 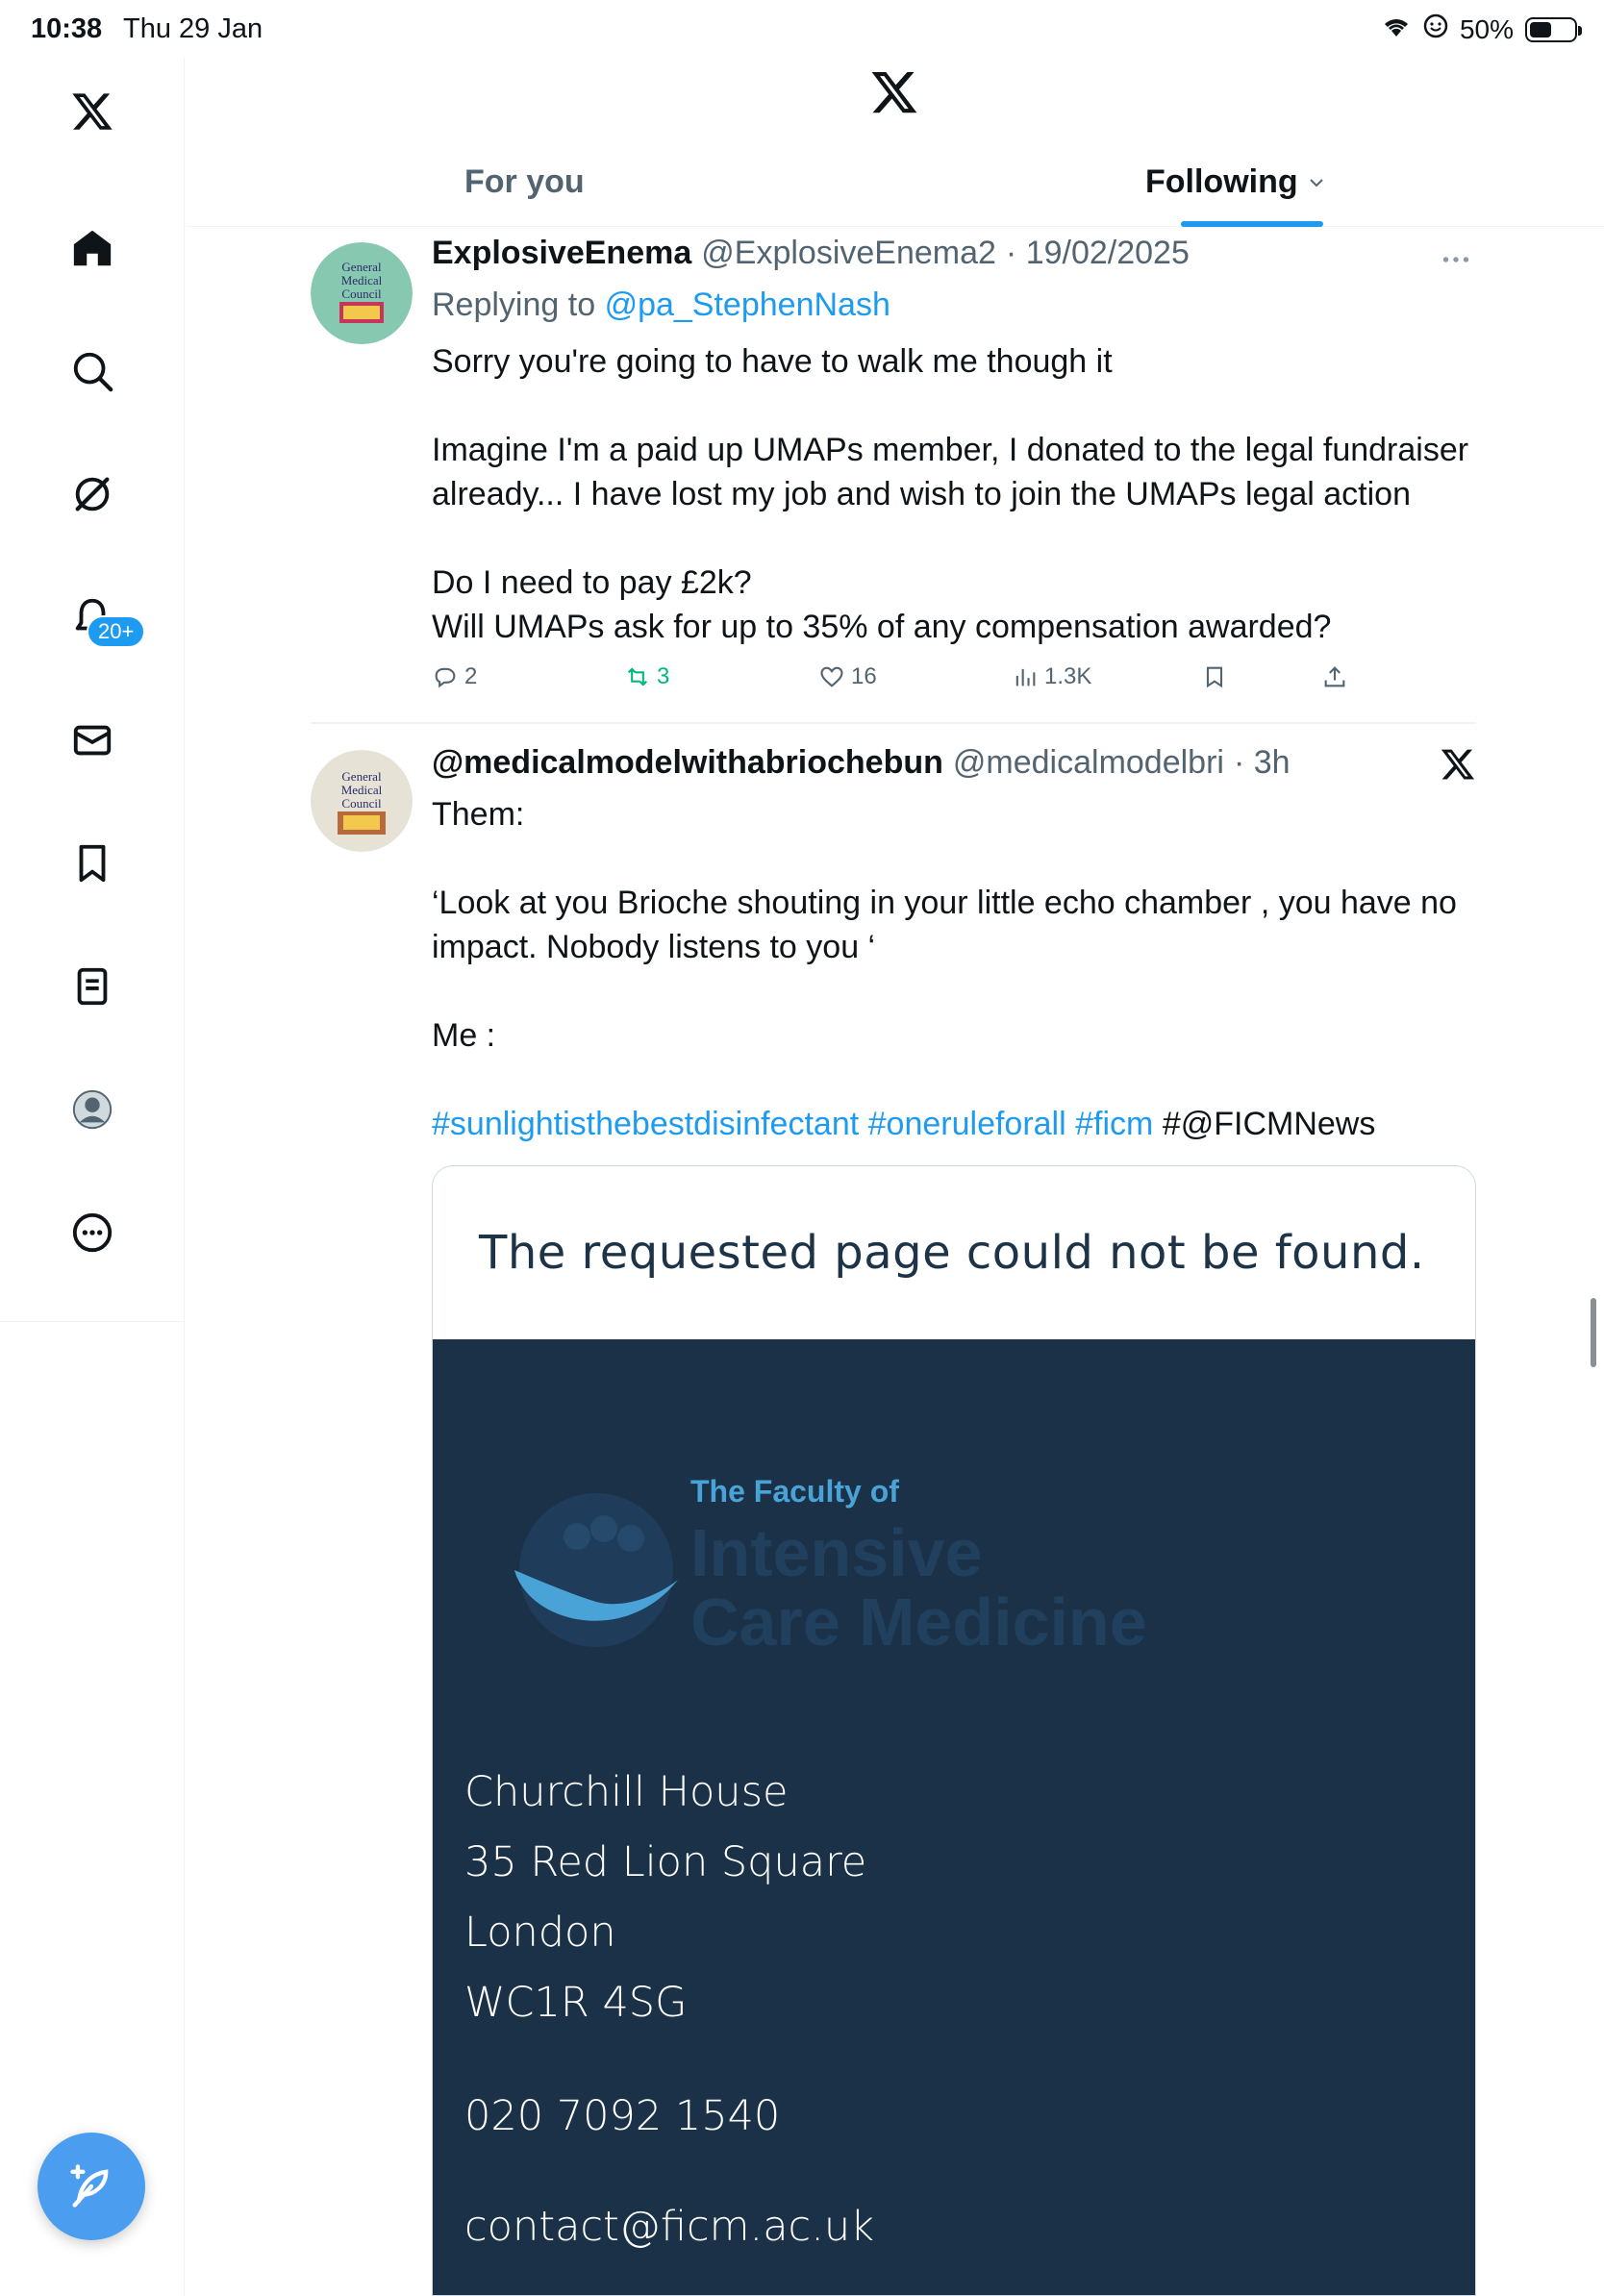 What do you see at coordinates (848, 253) in the screenshot?
I see `author-handle: @ExplosiveEnema2` at bounding box center [848, 253].